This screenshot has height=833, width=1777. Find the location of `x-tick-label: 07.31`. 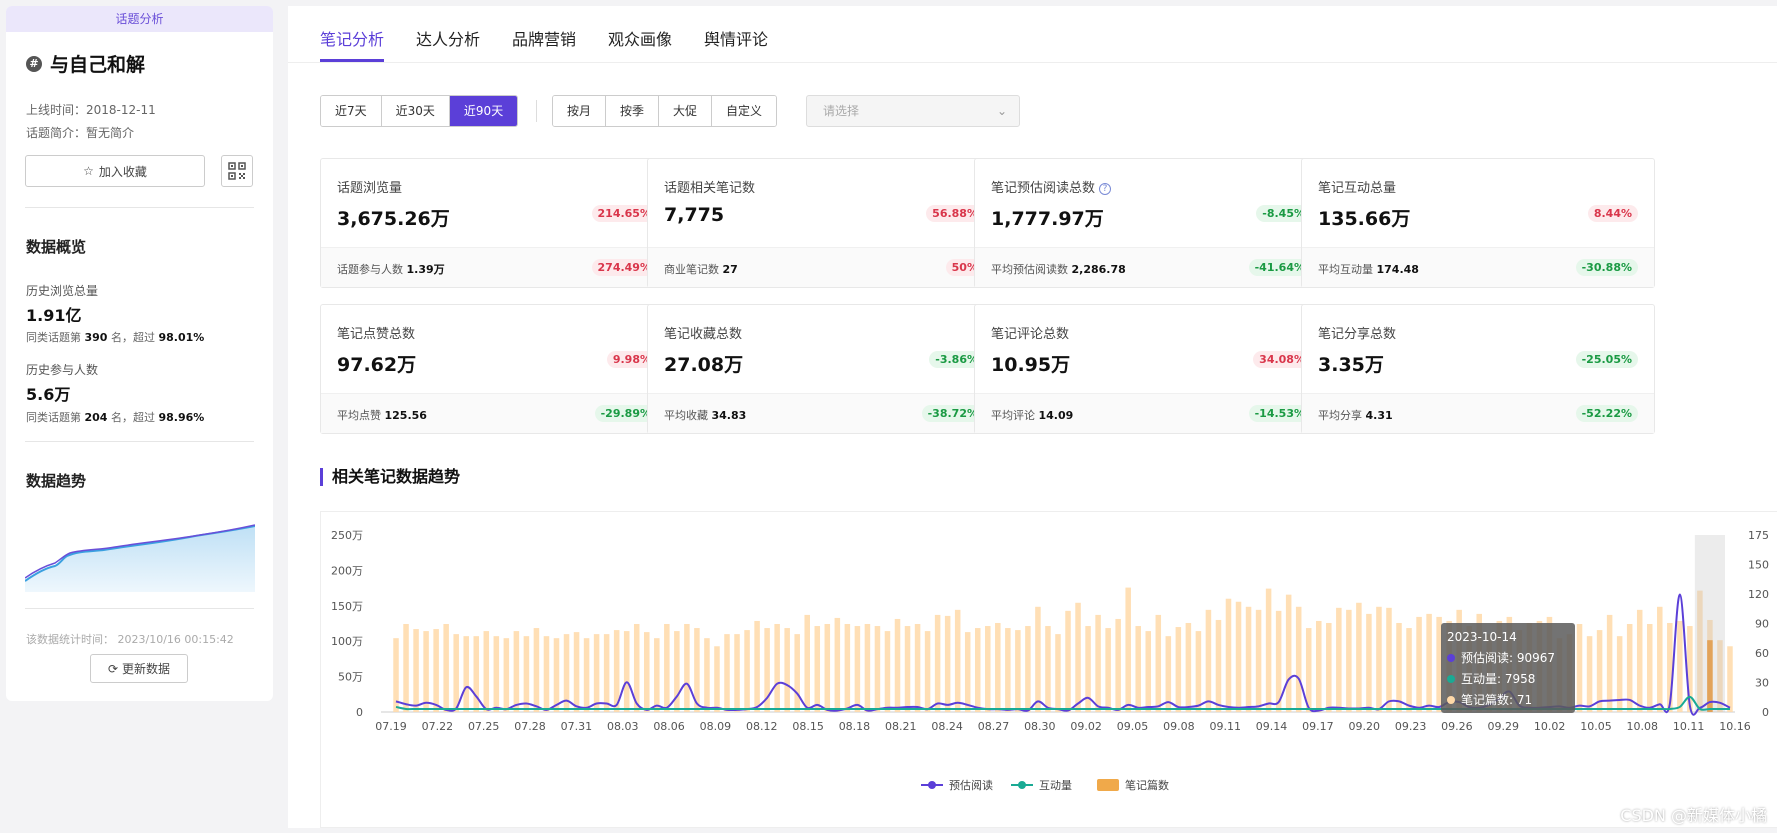

x-tick-label: 07.31 is located at coordinates (577, 726).